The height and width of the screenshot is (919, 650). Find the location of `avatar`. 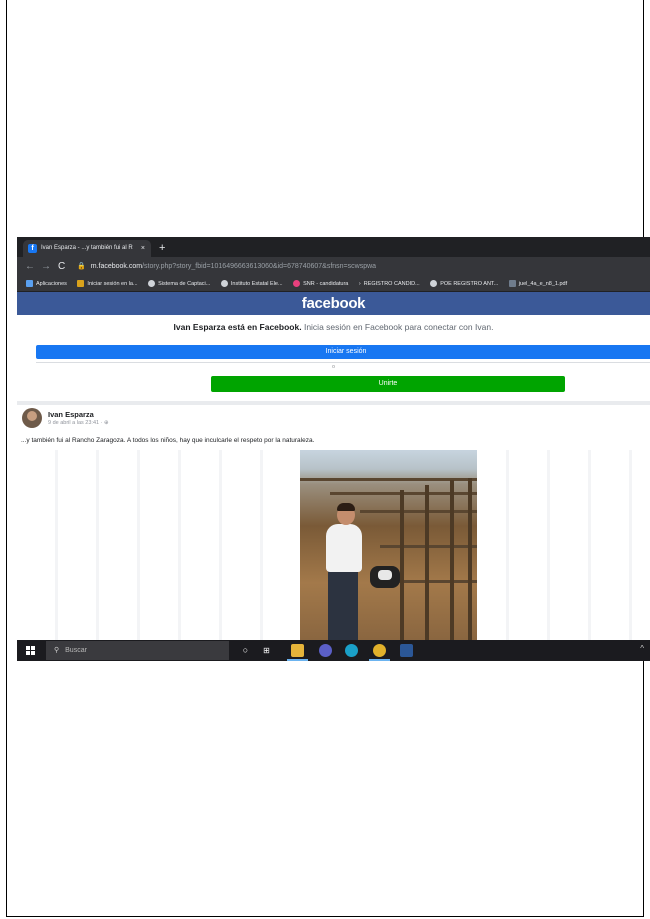

avatar is located at coordinates (32, 418).